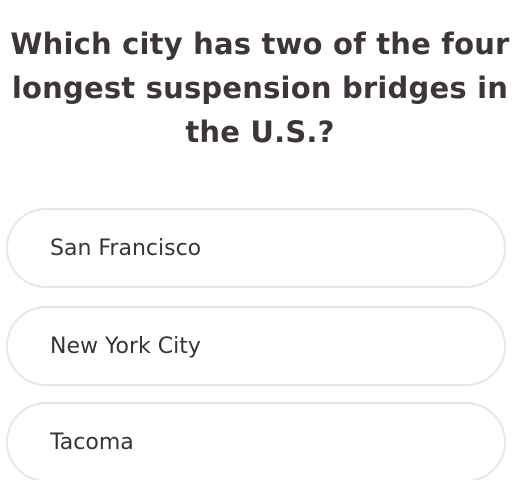 This screenshot has width=520, height=480. What do you see at coordinates (125, 346) in the screenshot?
I see `answer-option-label: New York City` at bounding box center [125, 346].